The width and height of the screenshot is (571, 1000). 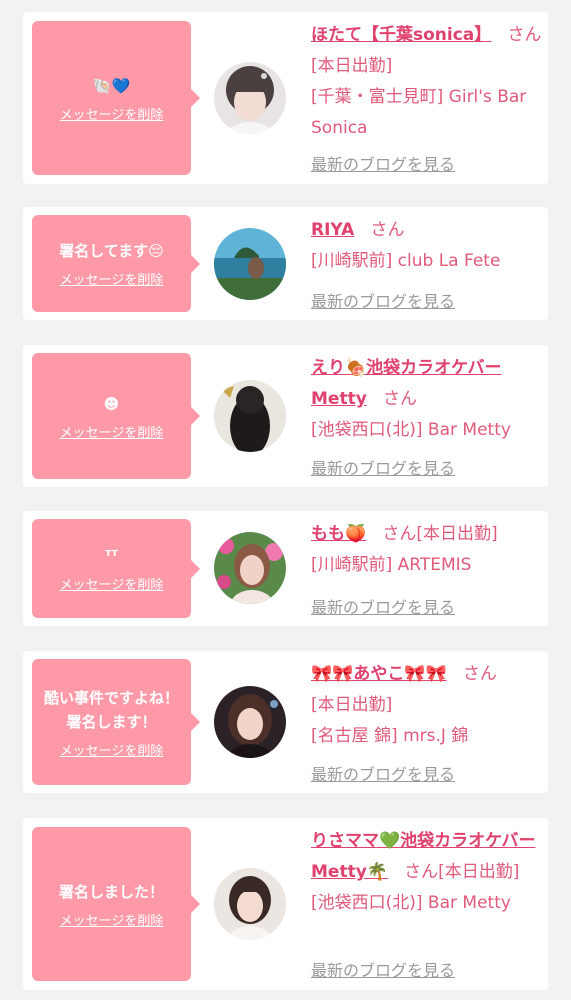 I want to click on cast-info: もも🍑 さん[本日出勤] [川崎駅前] ARTEMIS, so click(x=427, y=550).